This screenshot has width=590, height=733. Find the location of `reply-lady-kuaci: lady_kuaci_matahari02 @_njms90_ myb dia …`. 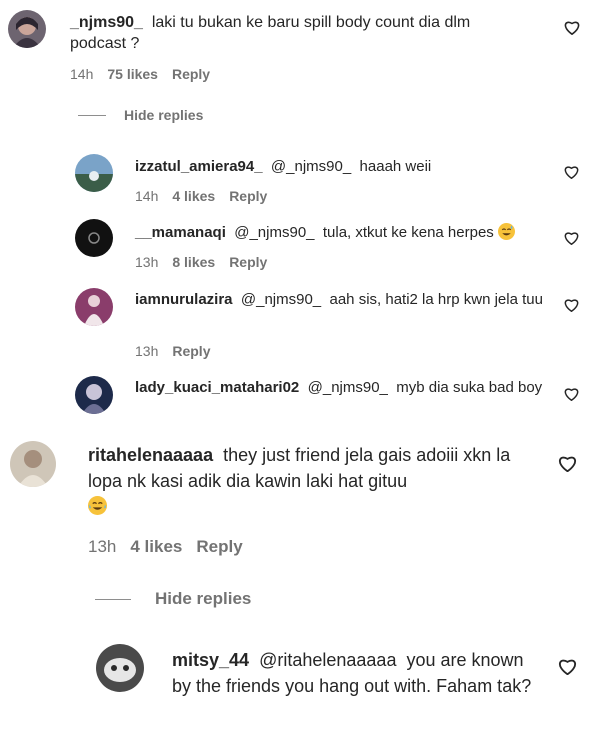

reply-lady-kuaci: lady_kuaci_matahari02 @_njms90_ myb dia … is located at coordinates (295, 397).